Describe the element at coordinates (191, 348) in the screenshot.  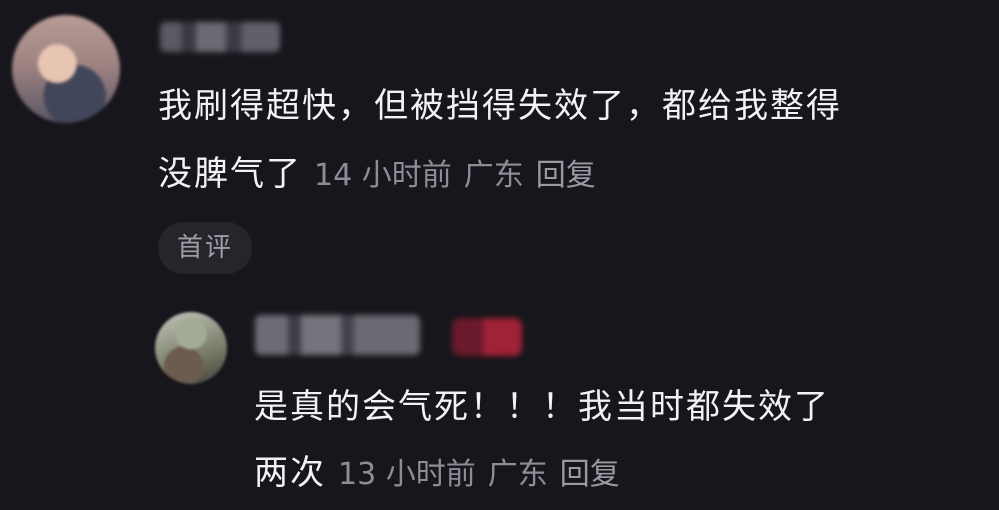
I see `reply-avatar` at that location.